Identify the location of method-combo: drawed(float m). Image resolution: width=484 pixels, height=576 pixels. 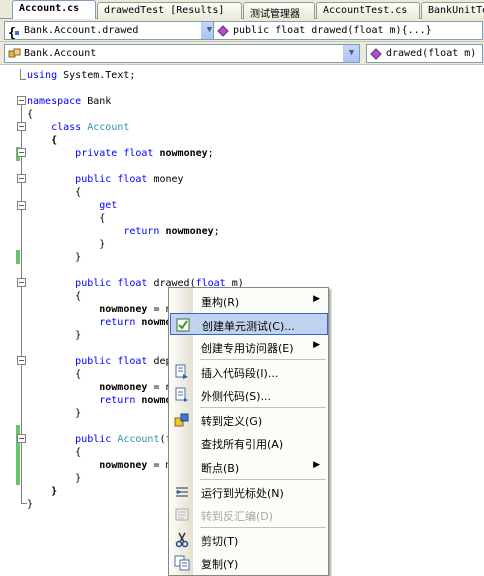
(424, 53).